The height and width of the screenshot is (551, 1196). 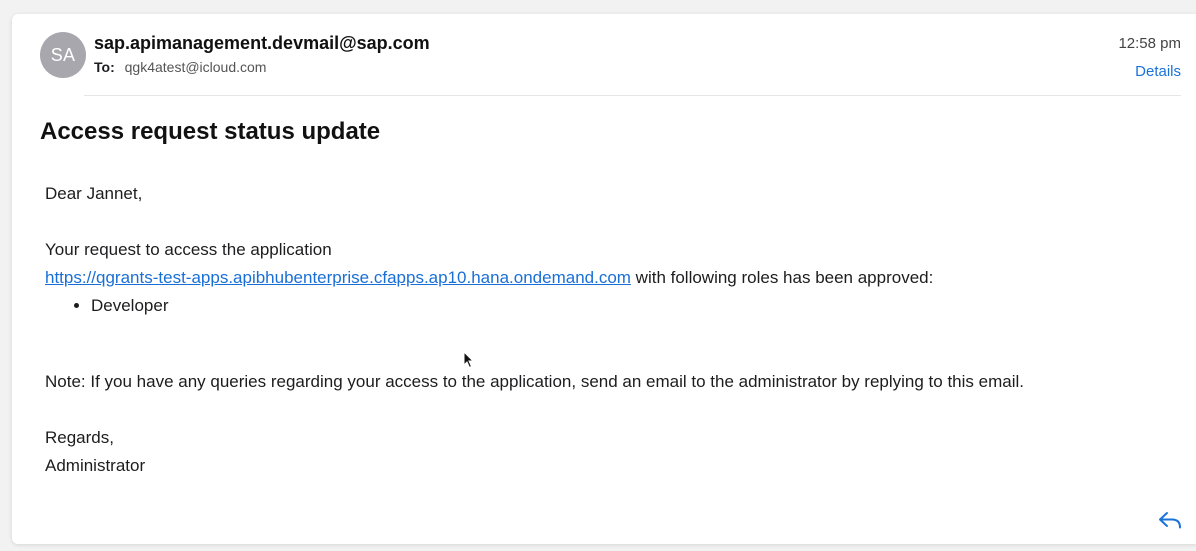 I want to click on sender-address: sap.apimanagement.devmail@sap.com, so click(x=262, y=43).